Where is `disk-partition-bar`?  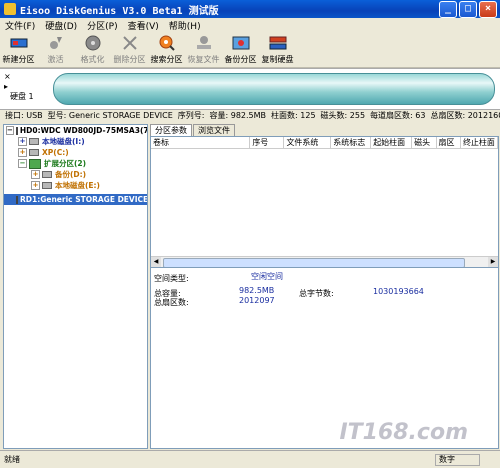 disk-partition-bar is located at coordinates (274, 89).